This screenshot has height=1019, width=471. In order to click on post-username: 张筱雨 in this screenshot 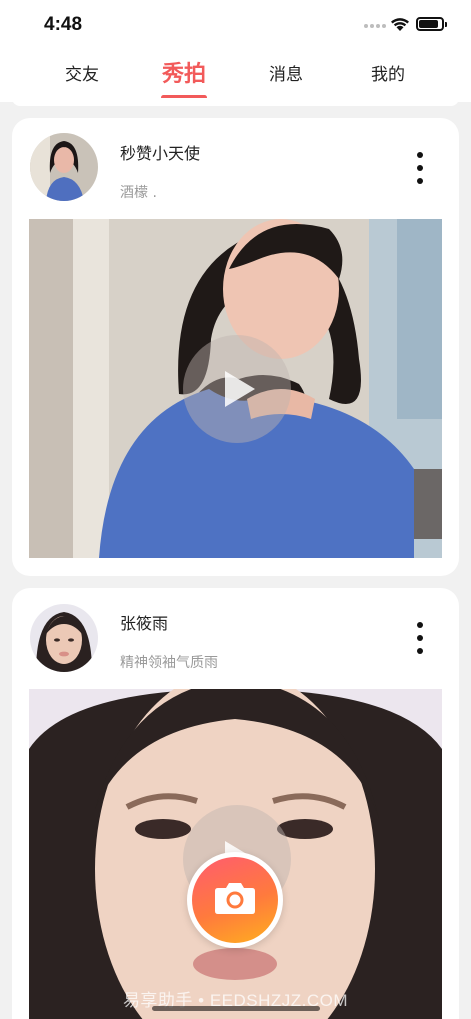, I will do `click(144, 622)`.